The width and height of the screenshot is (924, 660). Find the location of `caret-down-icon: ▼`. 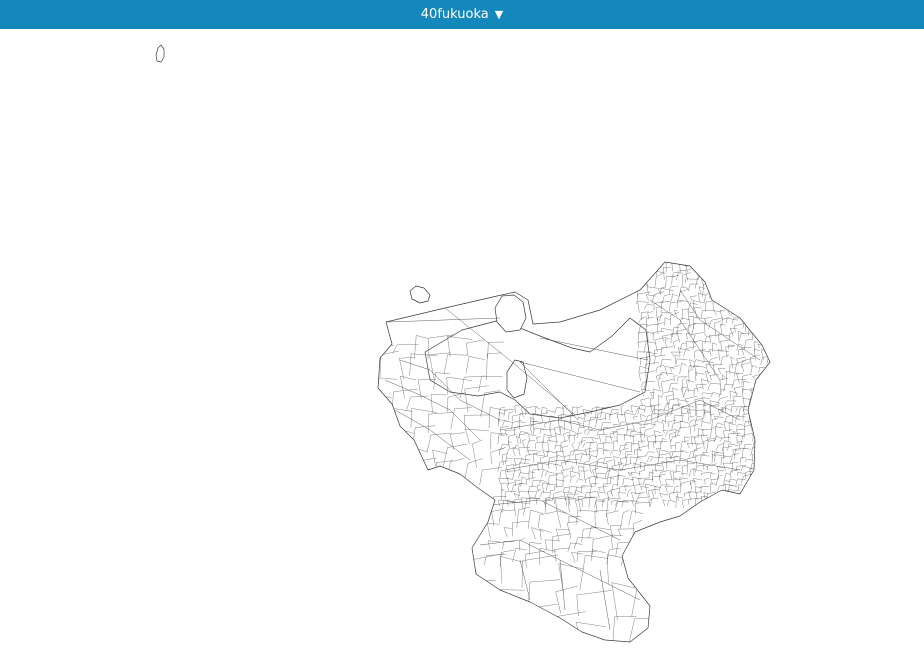

caret-down-icon: ▼ is located at coordinates (499, 14).